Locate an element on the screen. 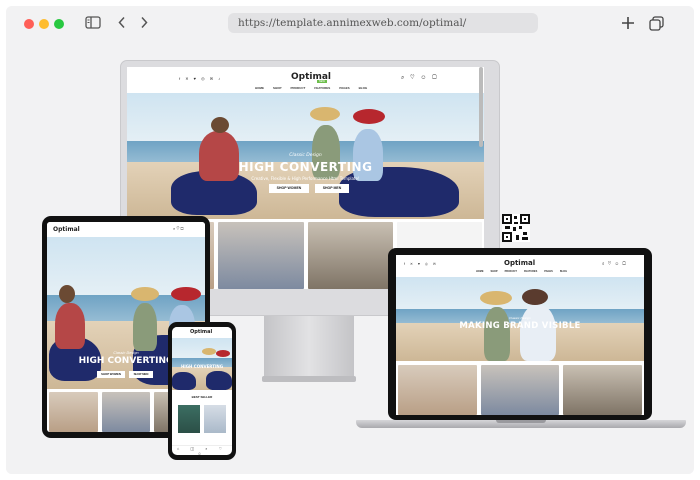 Image resolution: width=700 pixels, height=480 pixels. laptop-hero-title: MAKING BRAND VISIBLE is located at coordinates (520, 326).